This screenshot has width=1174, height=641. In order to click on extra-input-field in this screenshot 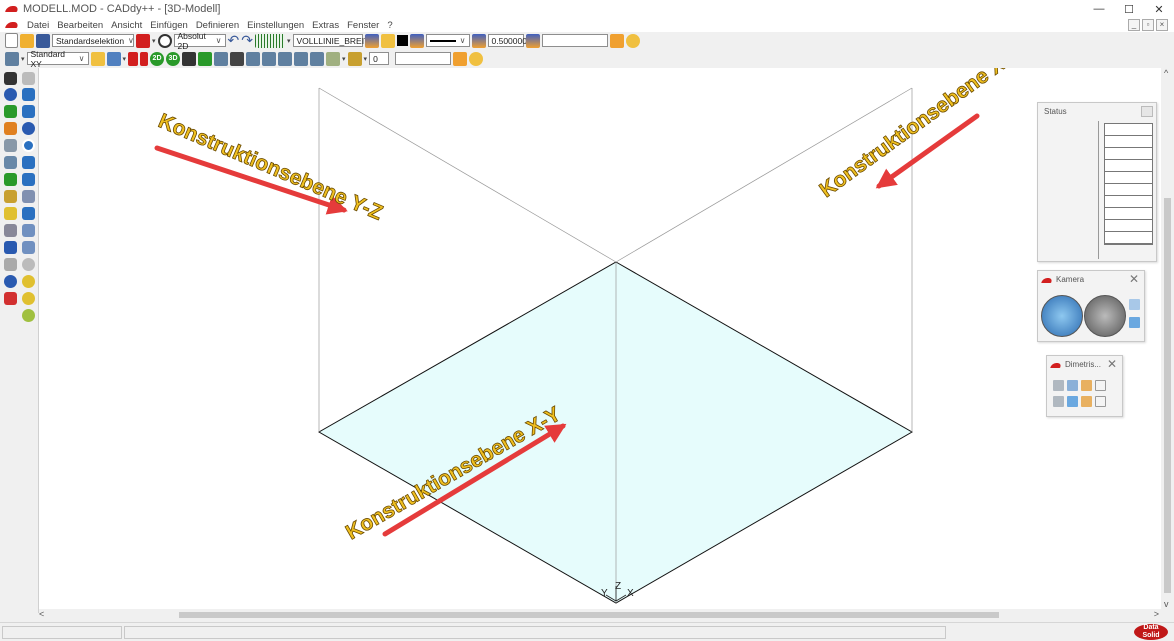, I will do `click(574, 40)`.